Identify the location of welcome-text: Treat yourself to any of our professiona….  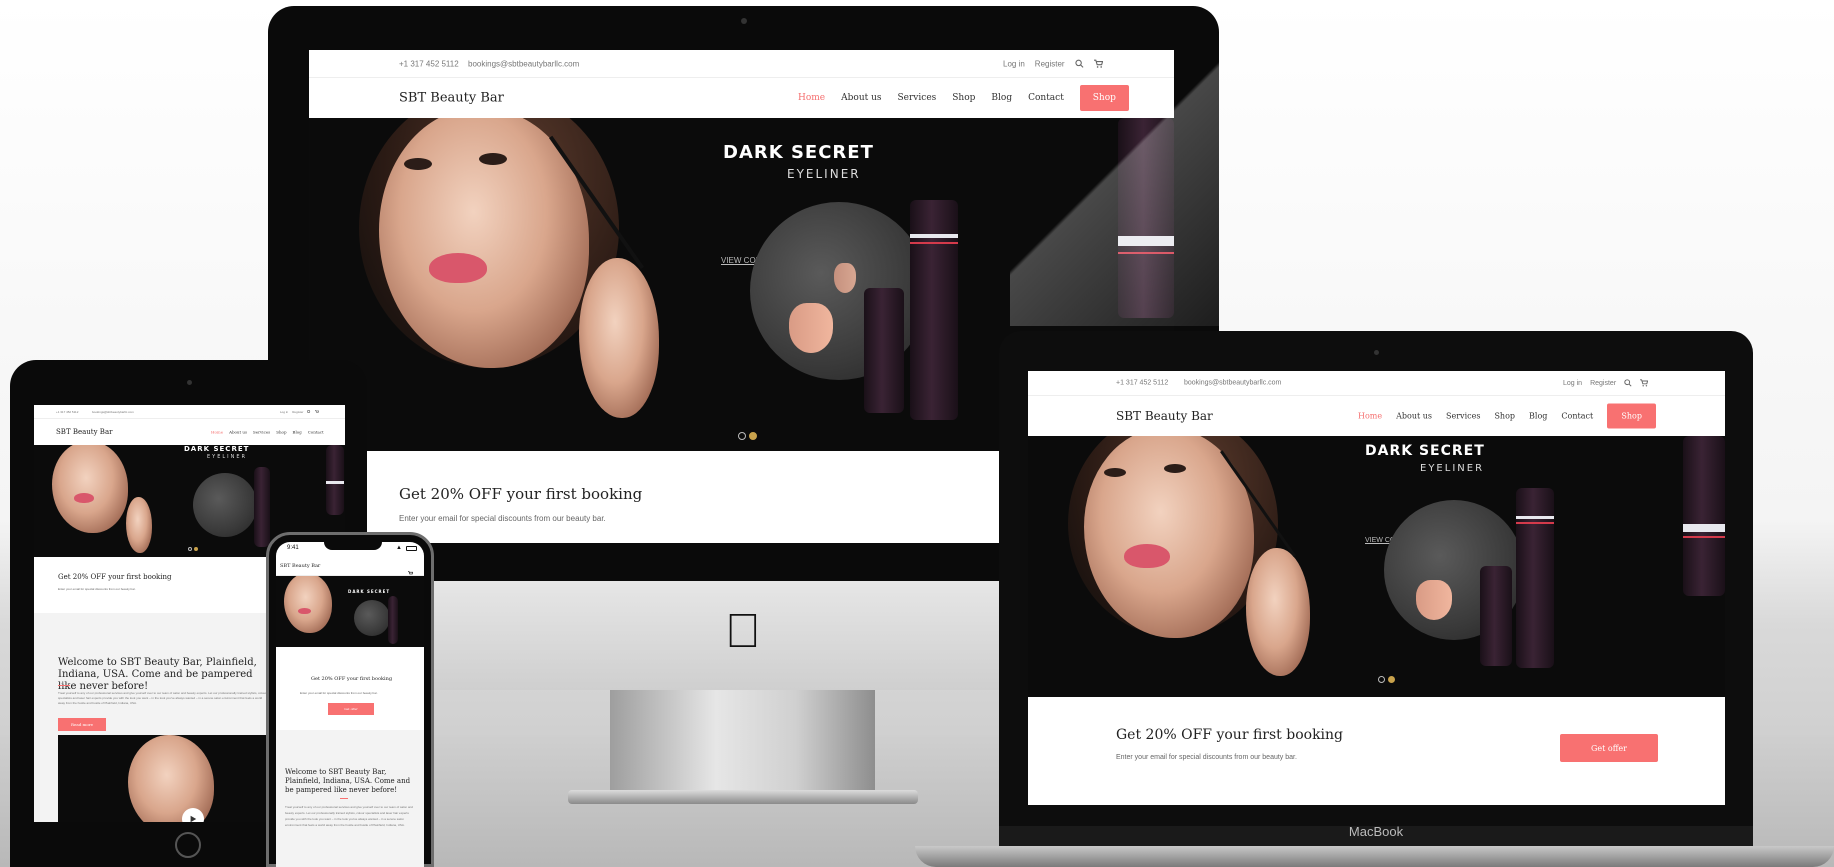
(162, 698).